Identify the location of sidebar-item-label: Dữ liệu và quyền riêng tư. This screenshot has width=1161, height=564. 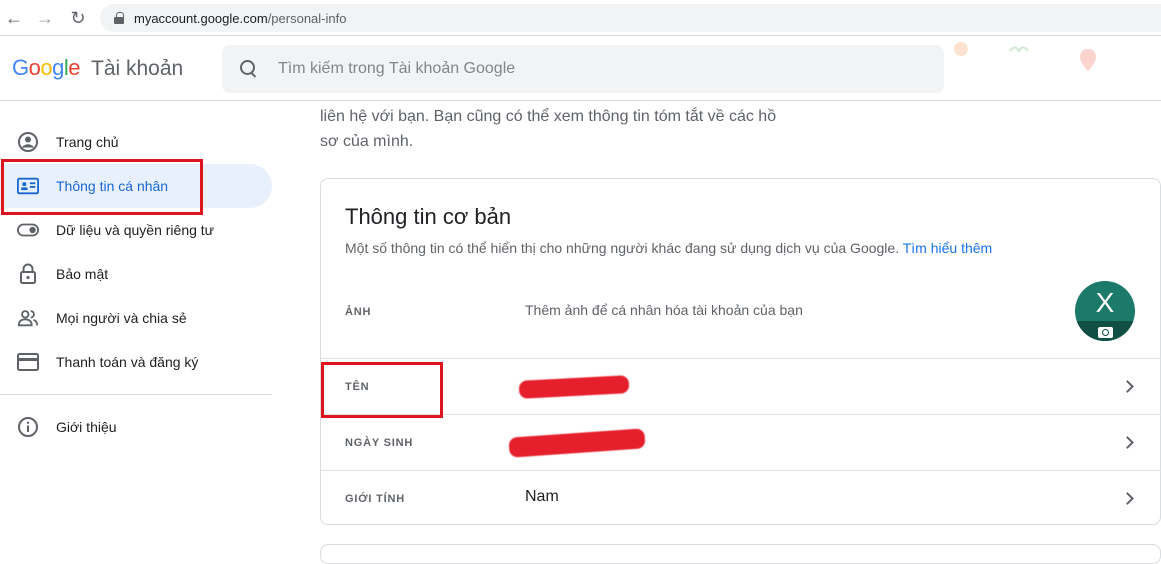
(135, 230).